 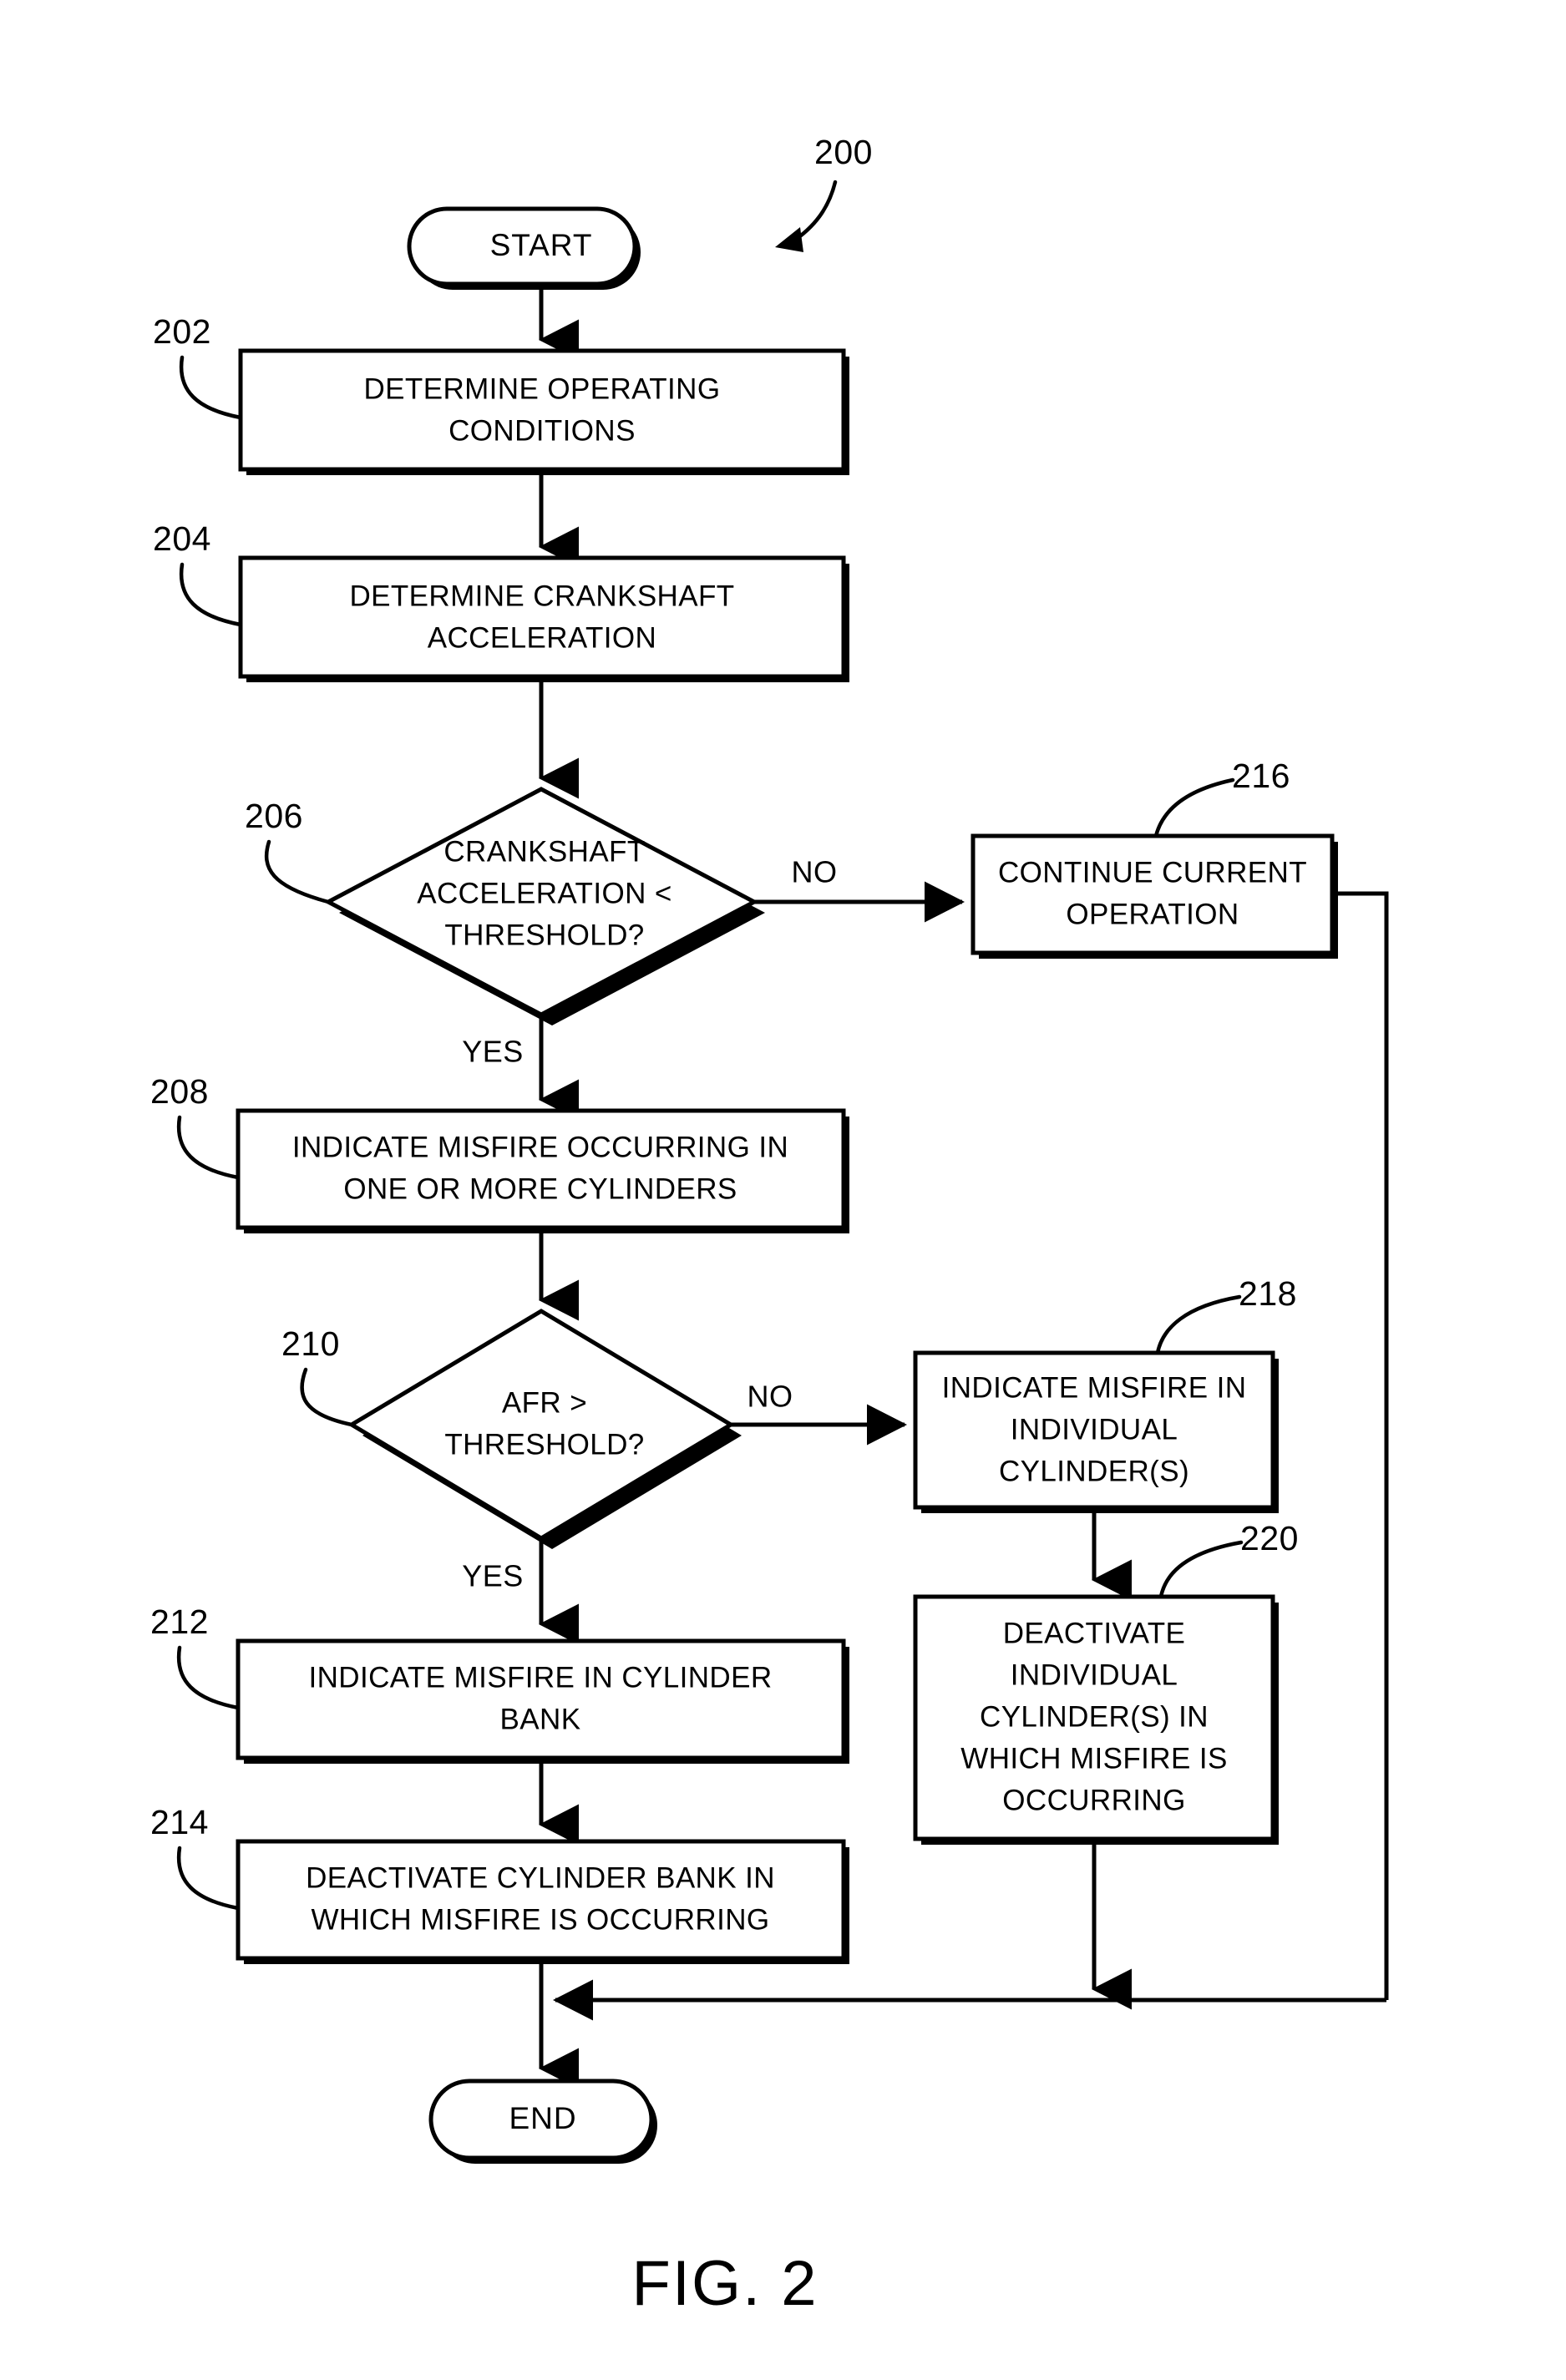 What do you see at coordinates (211, 594) in the screenshot?
I see `ref-204-leader-line` at bounding box center [211, 594].